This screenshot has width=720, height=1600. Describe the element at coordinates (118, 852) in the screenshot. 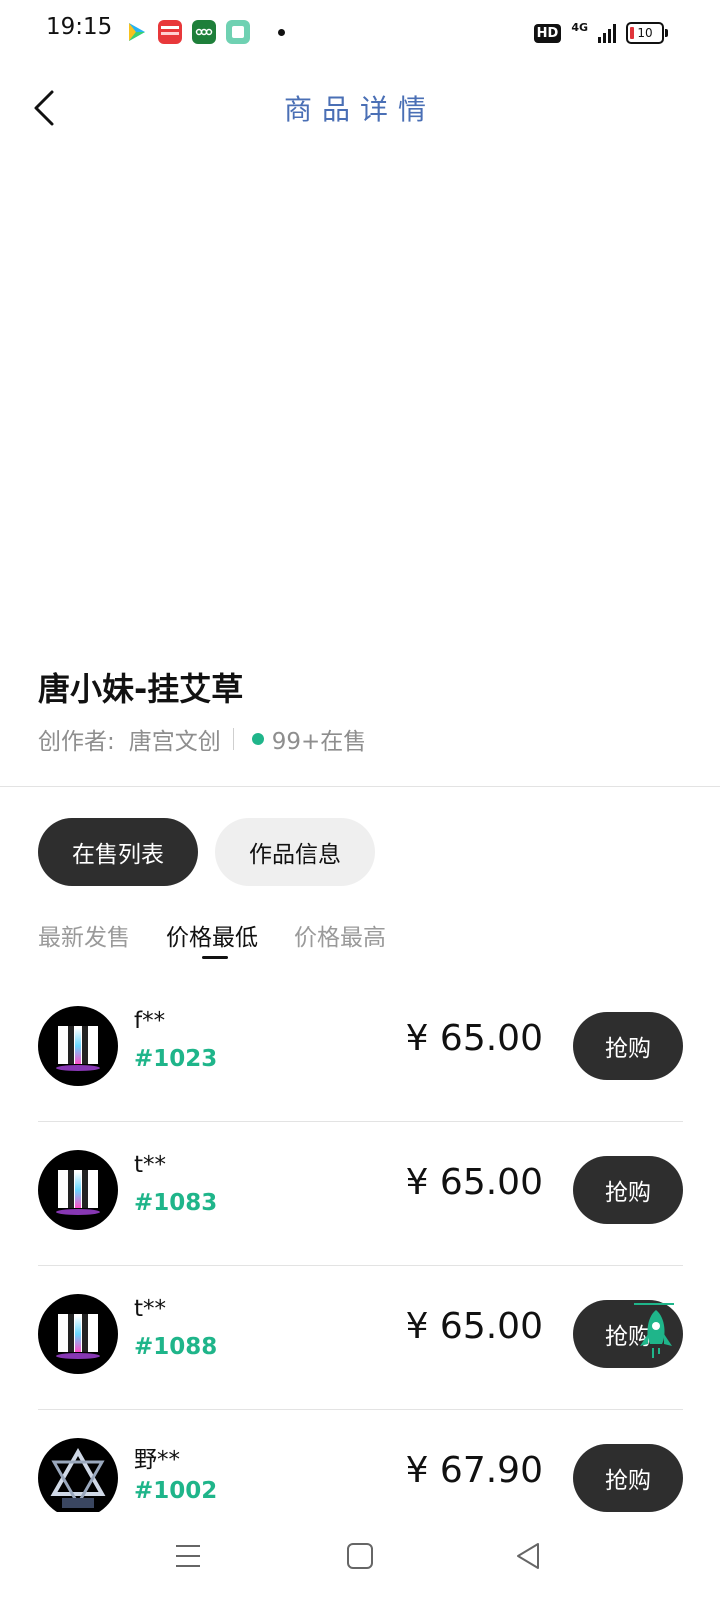

I see `tab-on-sale-list: 在售列表` at that location.